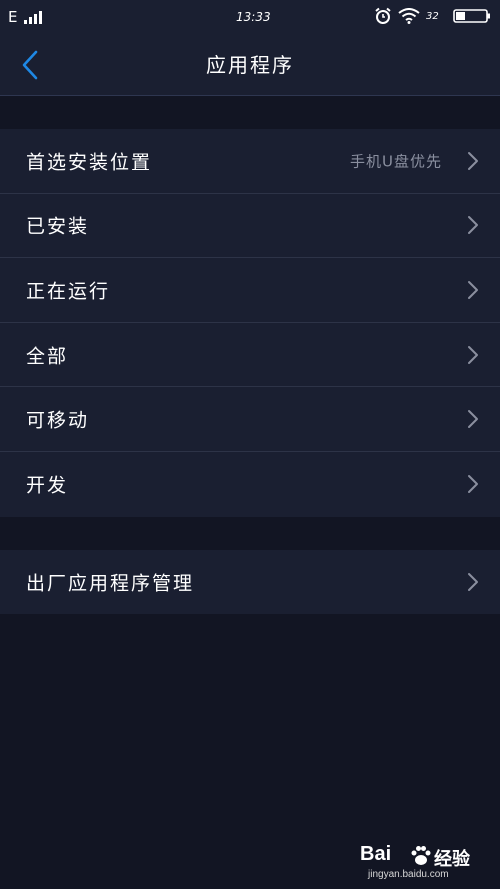 The height and width of the screenshot is (889, 500). What do you see at coordinates (452, 859) in the screenshot?
I see `watermark-suffix: 经验` at bounding box center [452, 859].